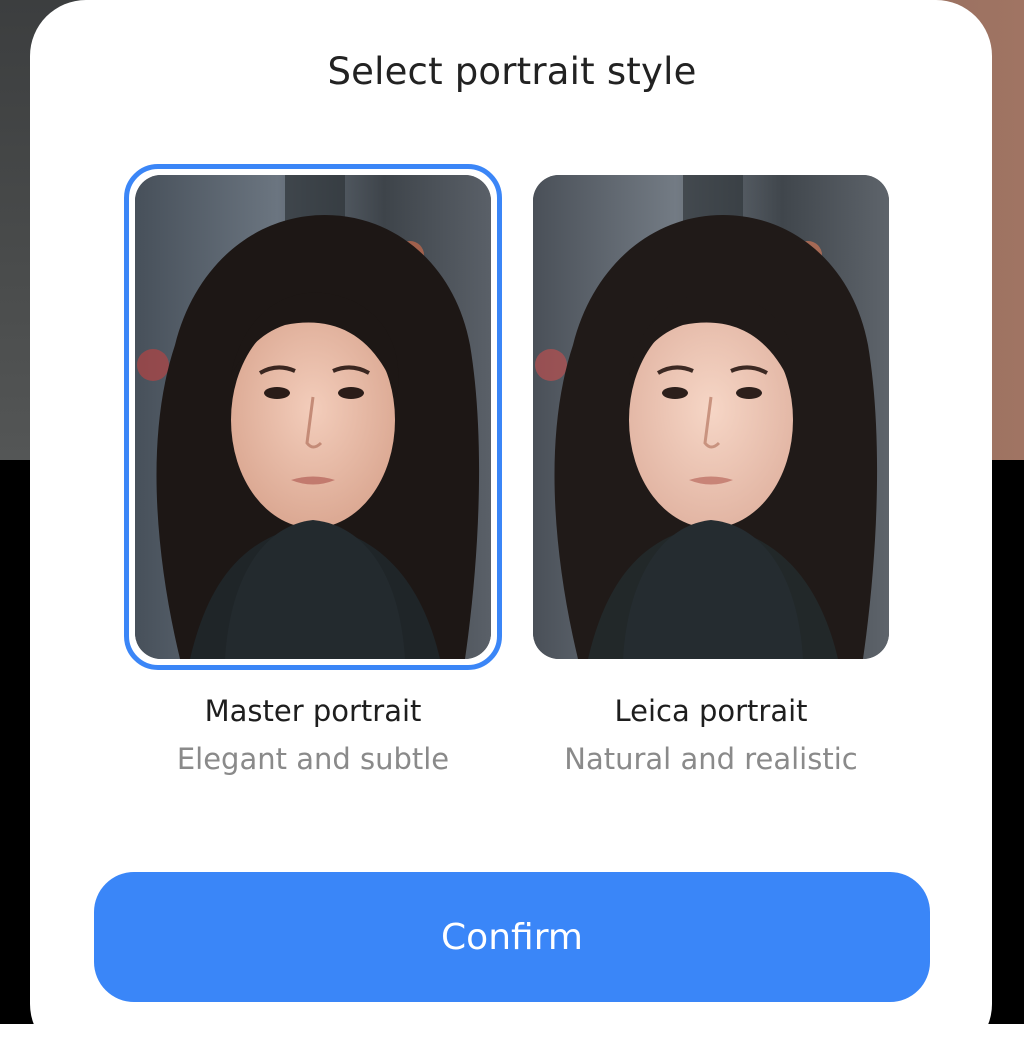 The width and height of the screenshot is (1024, 1060). Describe the element at coordinates (313, 711) in the screenshot. I see `option-title: Master portrait` at that location.